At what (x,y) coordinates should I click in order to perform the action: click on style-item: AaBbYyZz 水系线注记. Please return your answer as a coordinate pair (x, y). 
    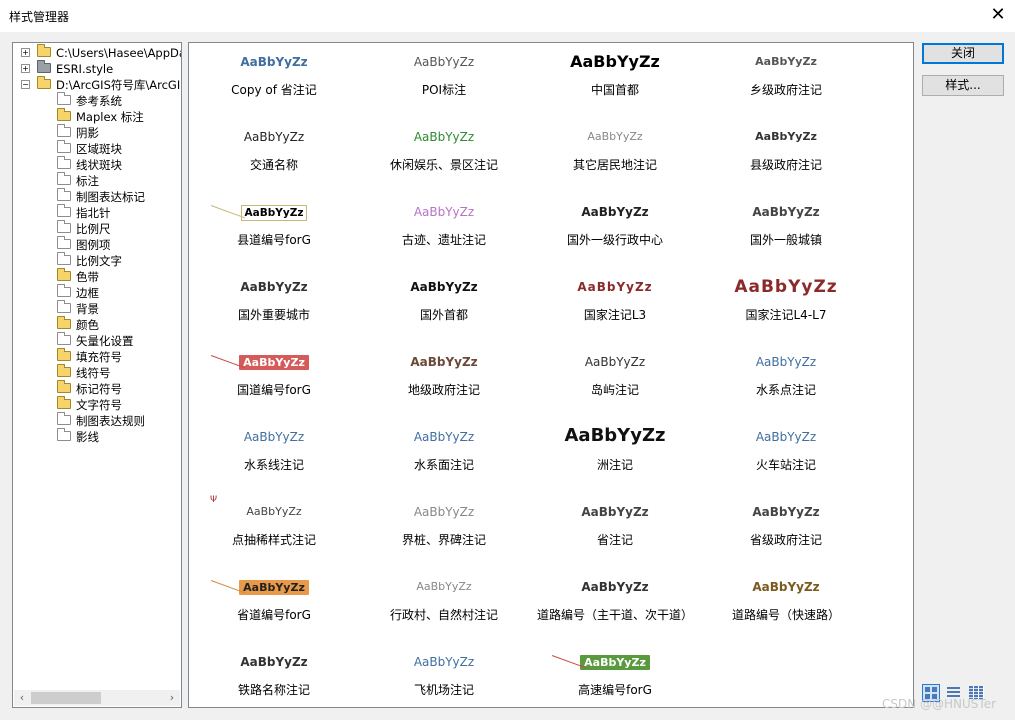
    Looking at the image, I should click on (274, 455).